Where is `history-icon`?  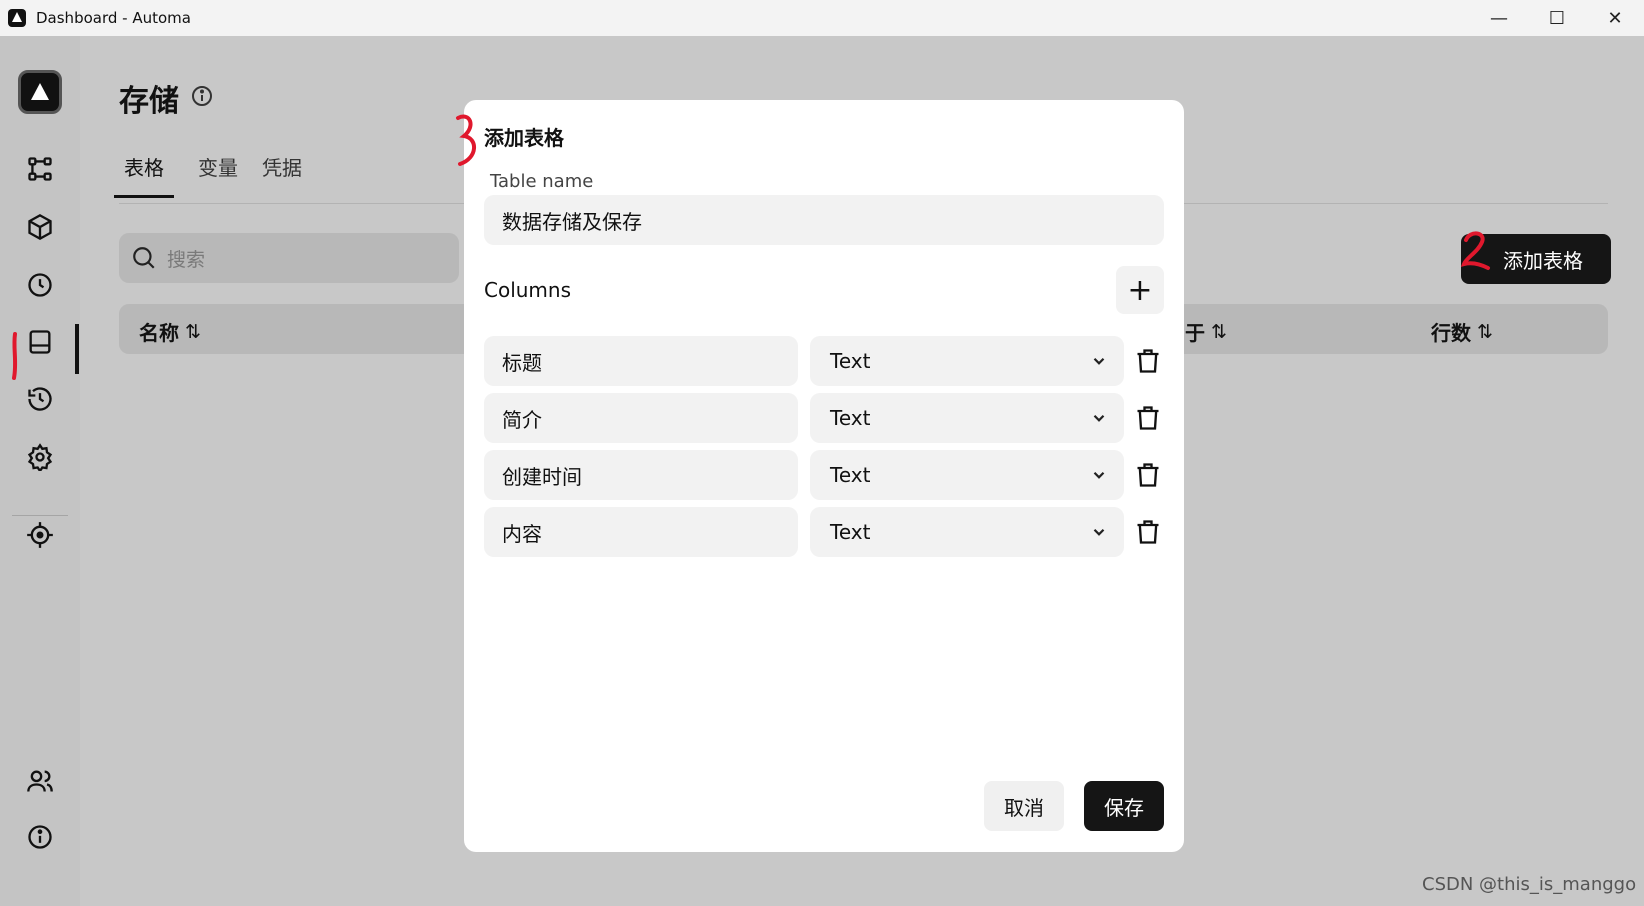 history-icon is located at coordinates (40, 399).